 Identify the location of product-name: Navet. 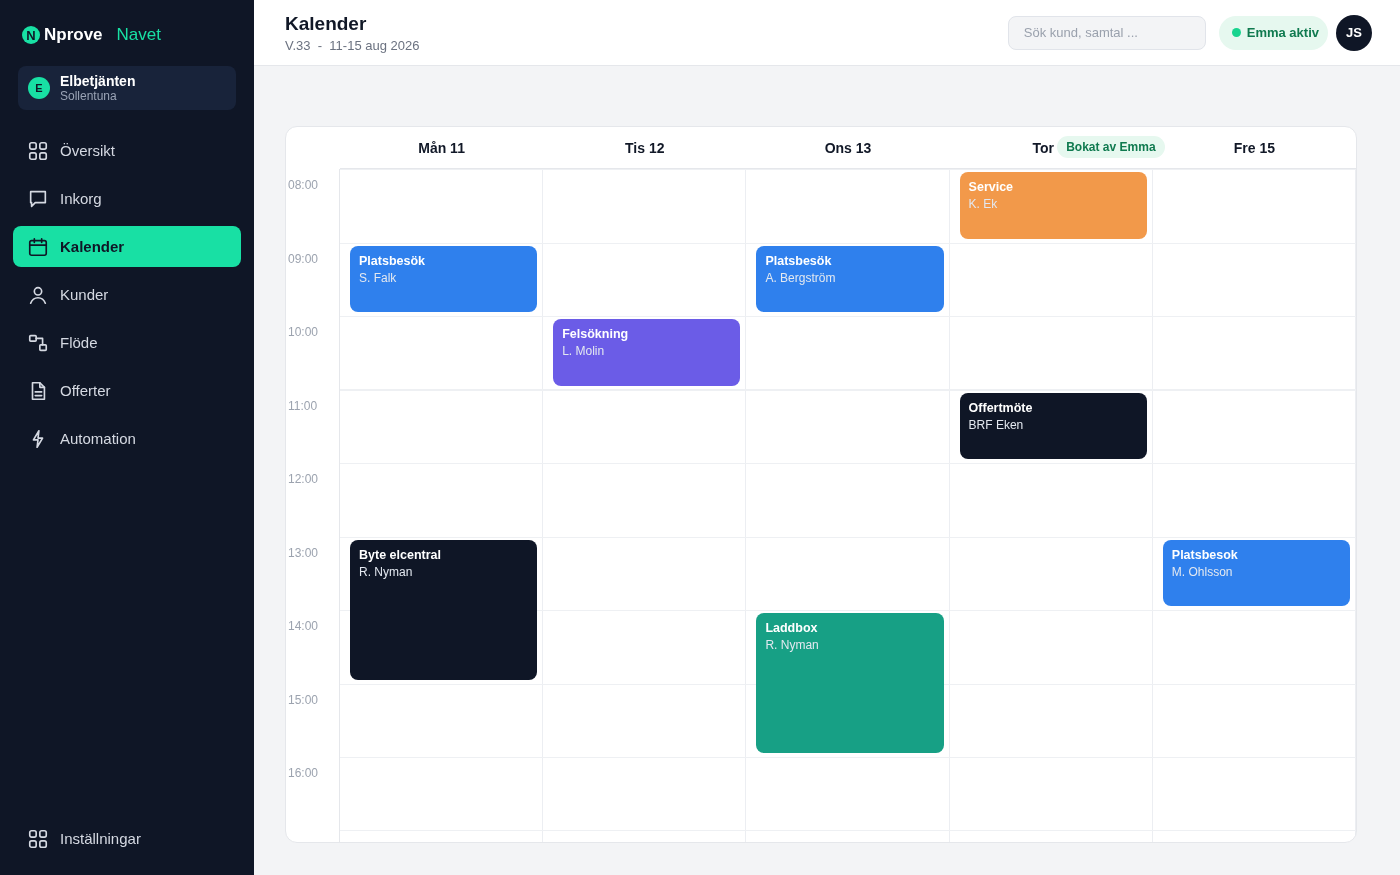
(138, 35).